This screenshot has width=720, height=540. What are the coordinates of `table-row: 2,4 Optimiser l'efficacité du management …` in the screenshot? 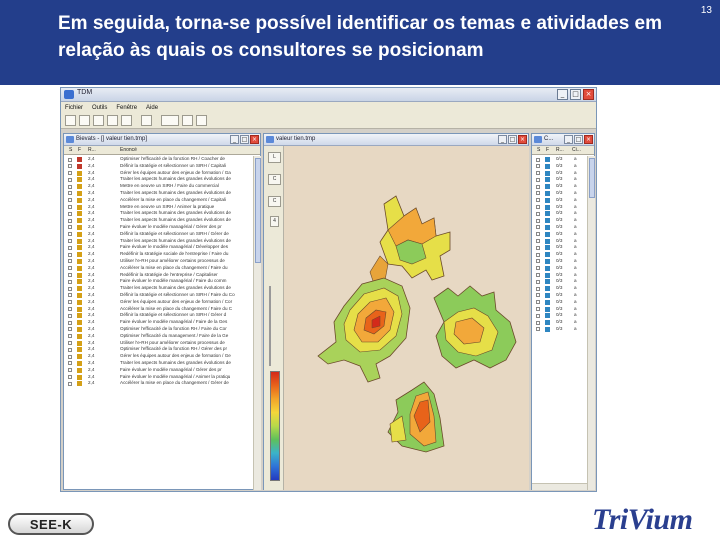 It's located at (158, 336).